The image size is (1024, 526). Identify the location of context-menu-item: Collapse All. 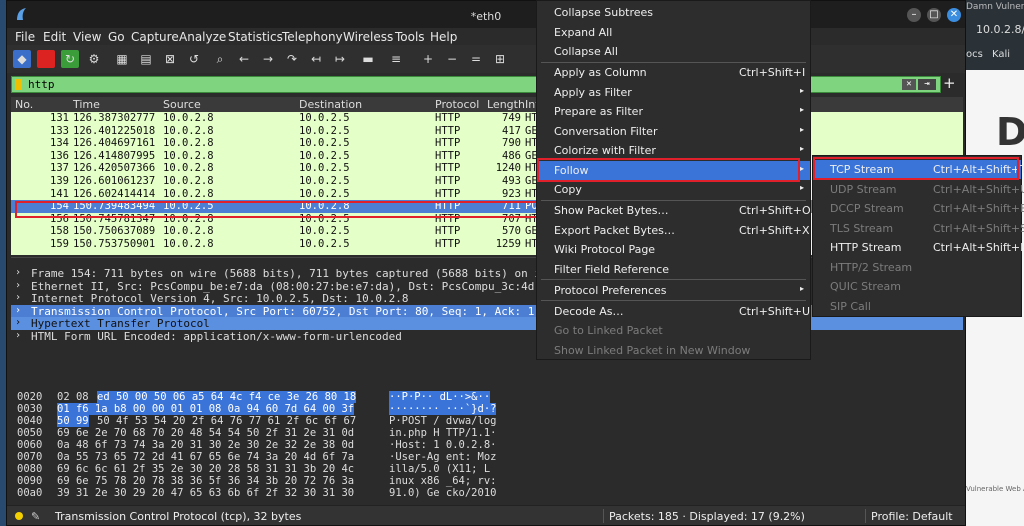
(673, 51).